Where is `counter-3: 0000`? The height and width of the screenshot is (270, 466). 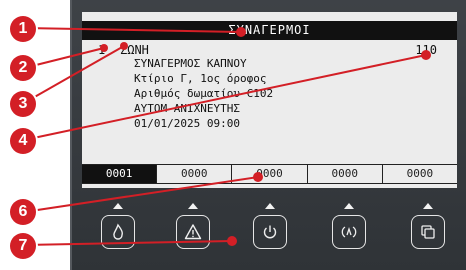
counter-3: 0000 is located at coordinates (270, 174).